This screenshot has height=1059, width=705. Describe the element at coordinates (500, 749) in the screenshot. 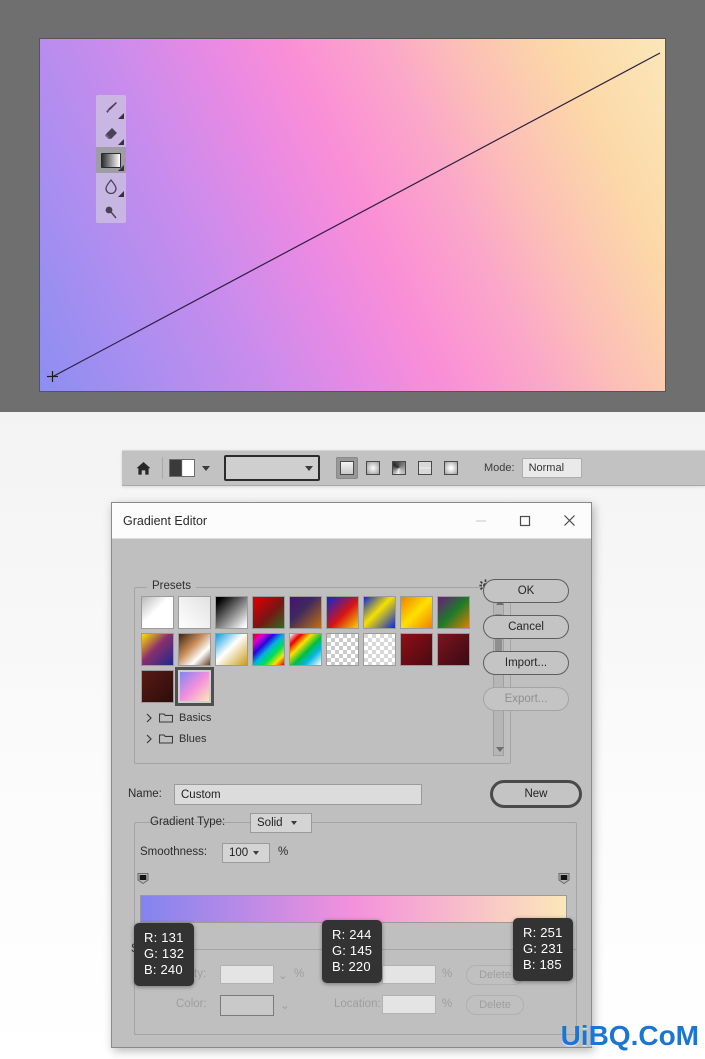

I see `scroll-down-arrow-icon` at that location.